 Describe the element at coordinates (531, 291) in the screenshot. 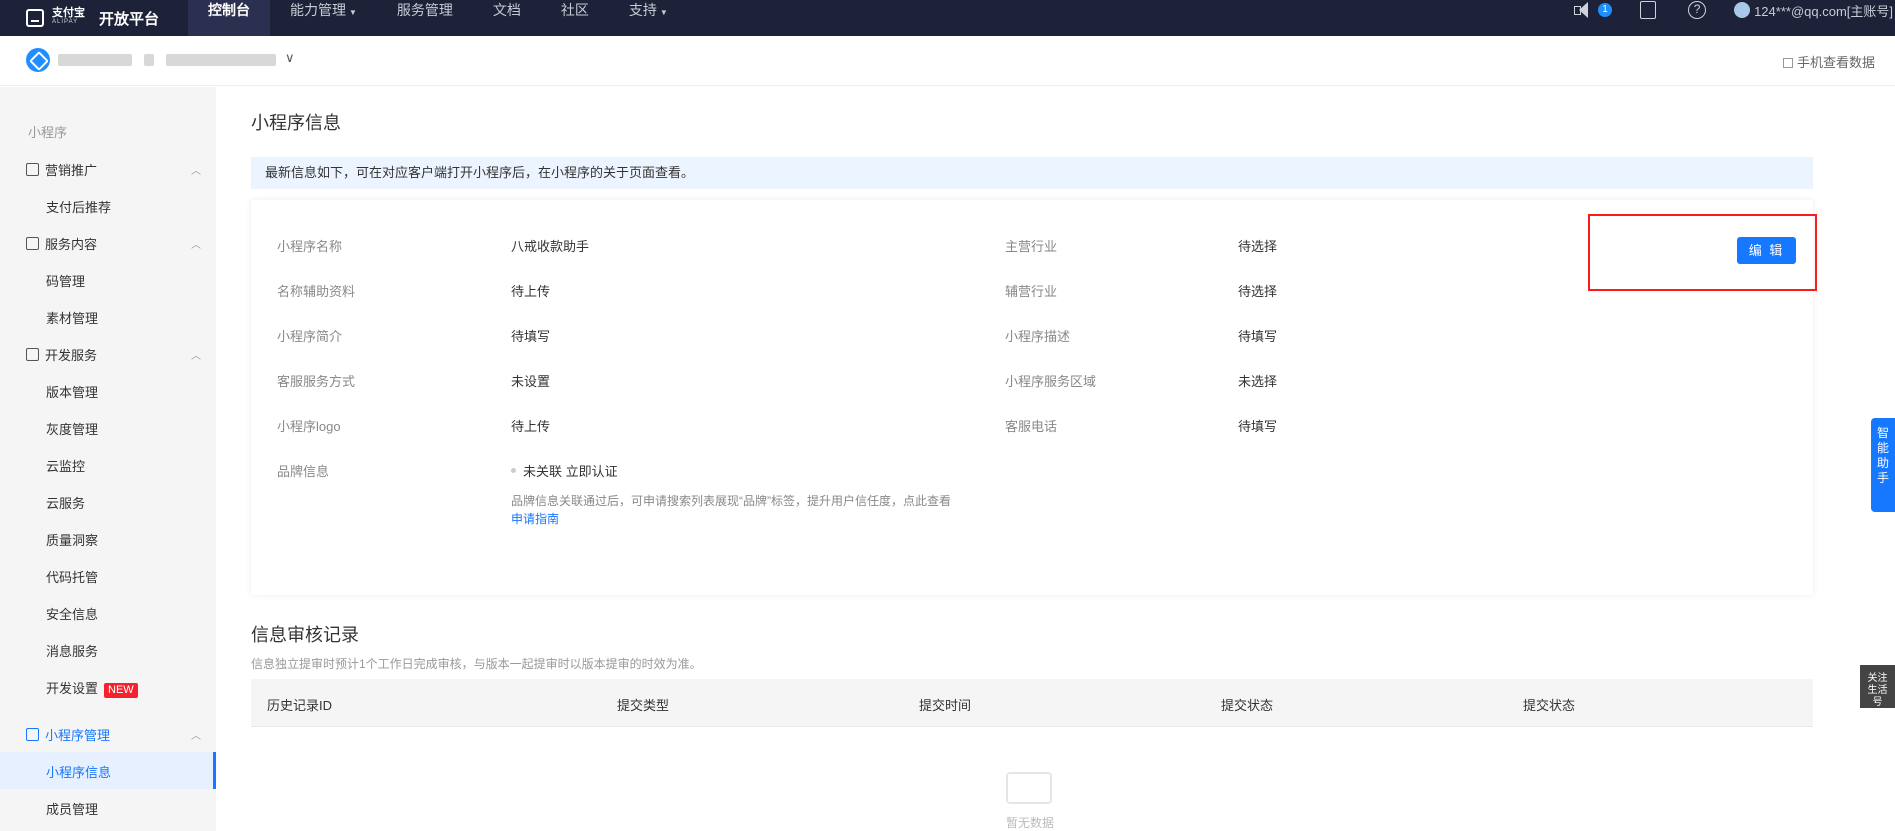

I see `field-value-name-materials: 待上传` at that location.